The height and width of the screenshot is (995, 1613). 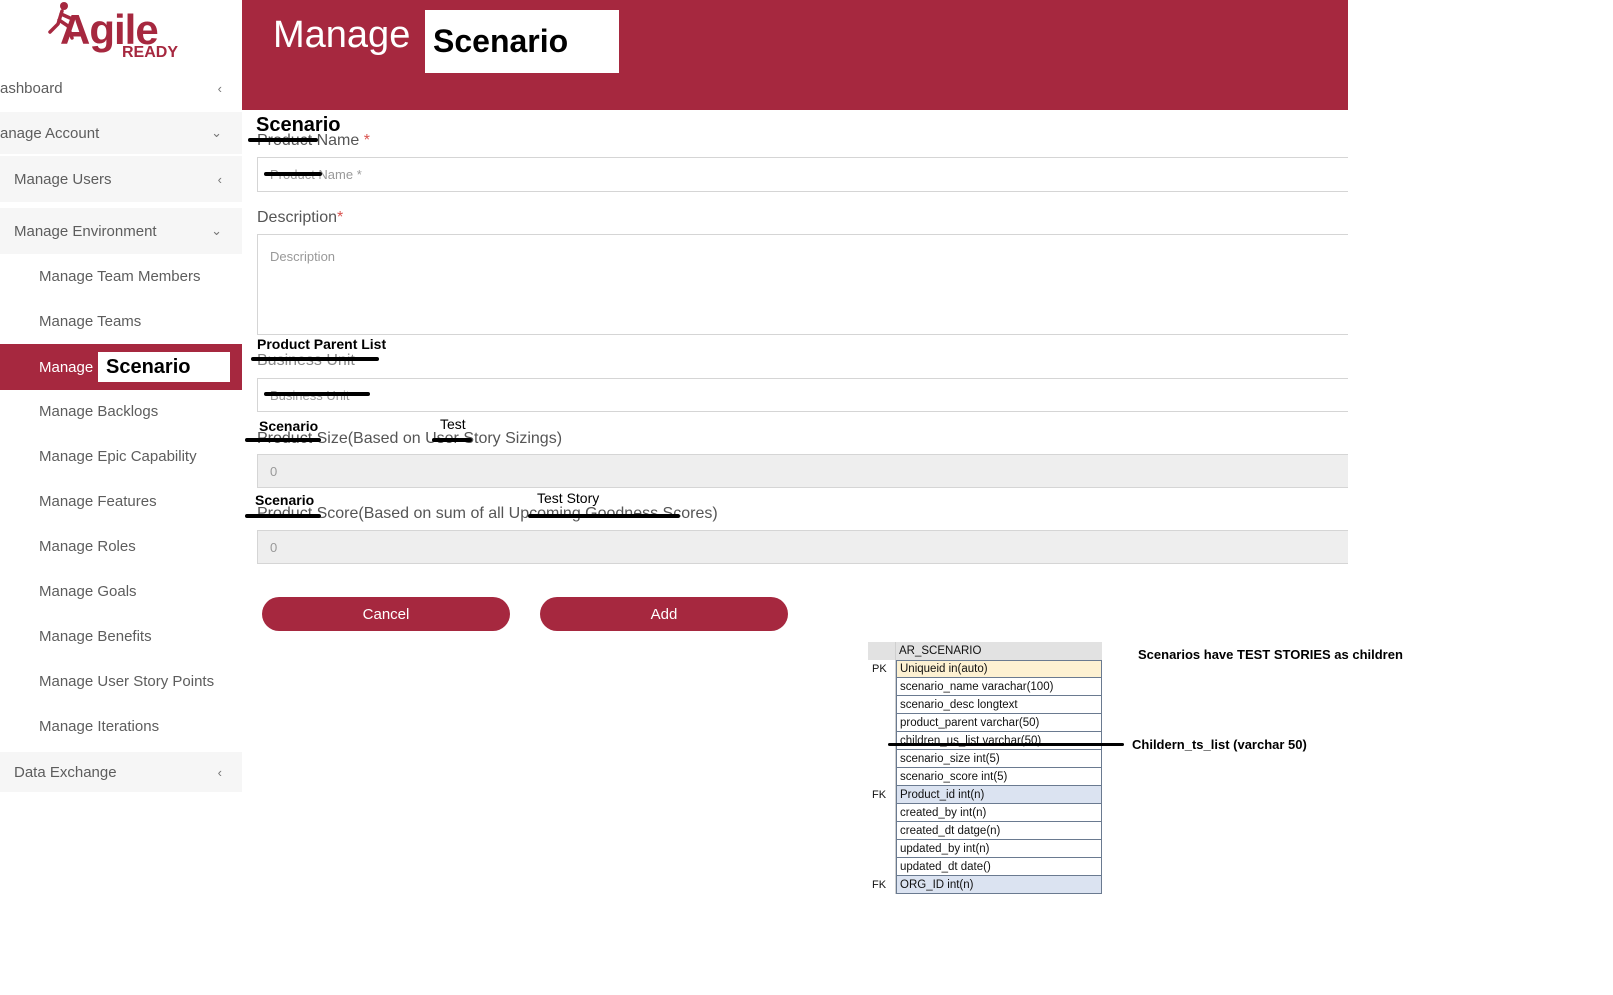 I want to click on er-table-name: AR_SCENARIO, so click(x=999, y=651).